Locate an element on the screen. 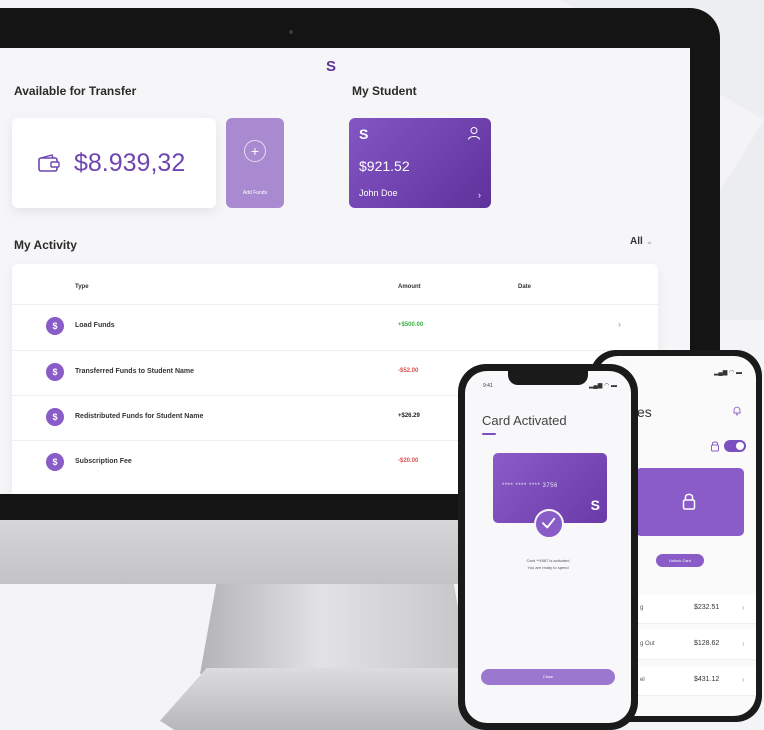 This screenshot has width=764, height=730. row-amount: +$26.29 is located at coordinates (409, 416).